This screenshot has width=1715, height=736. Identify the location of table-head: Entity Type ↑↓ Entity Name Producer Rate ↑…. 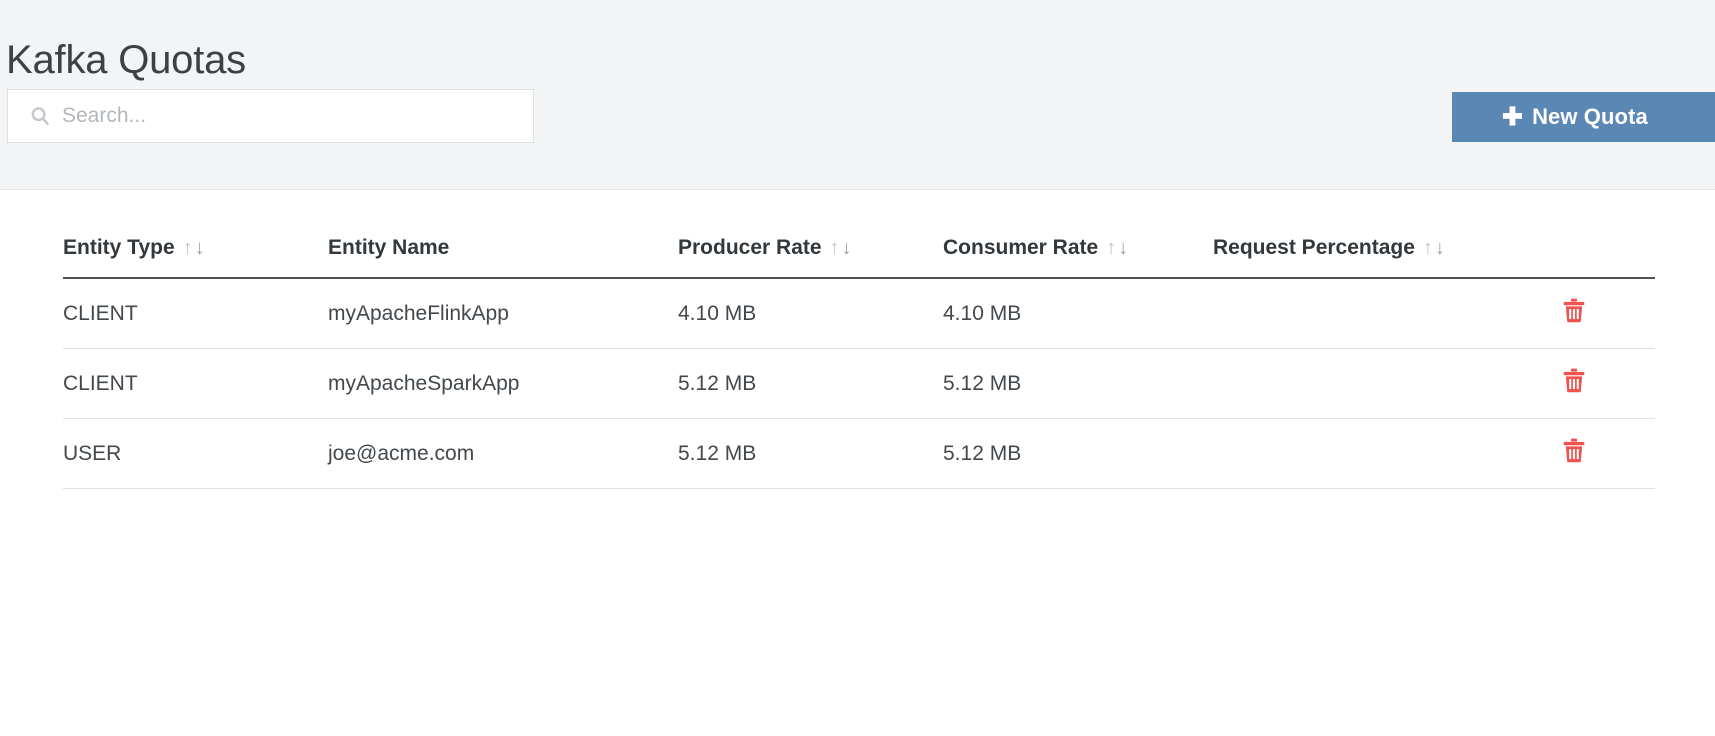
(859, 257).